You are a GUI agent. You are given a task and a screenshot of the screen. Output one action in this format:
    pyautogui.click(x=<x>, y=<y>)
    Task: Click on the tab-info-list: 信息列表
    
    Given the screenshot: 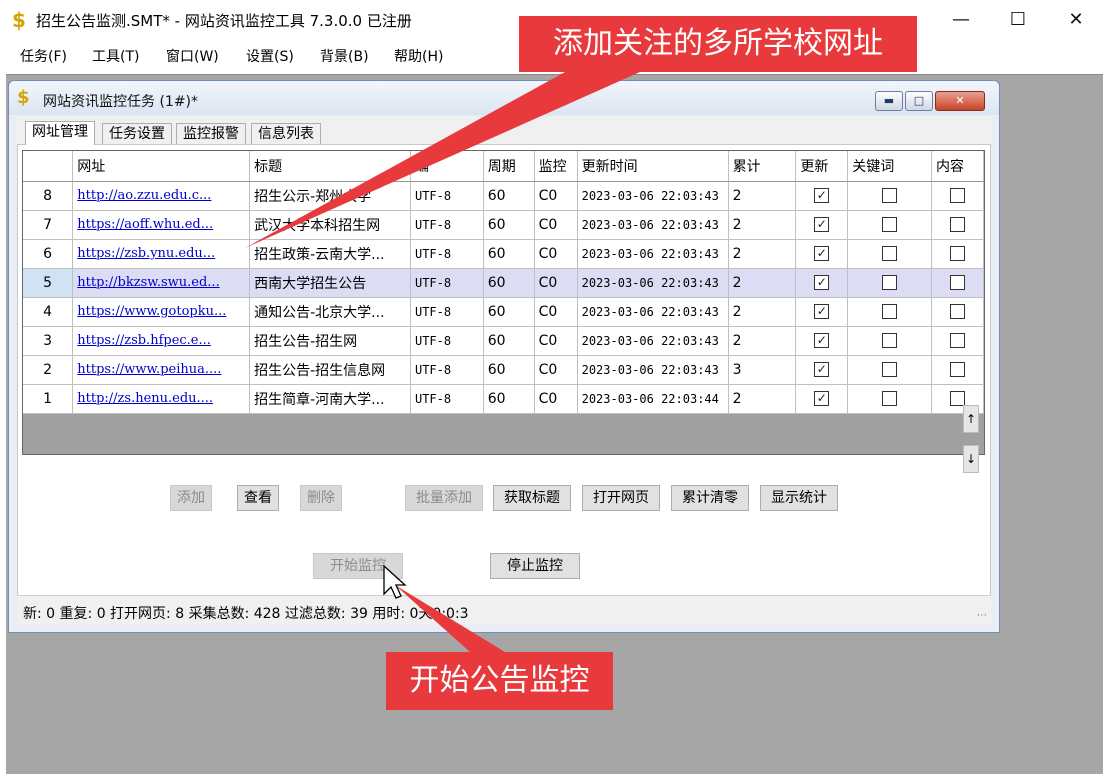 What is the action you would take?
    pyautogui.click(x=286, y=134)
    